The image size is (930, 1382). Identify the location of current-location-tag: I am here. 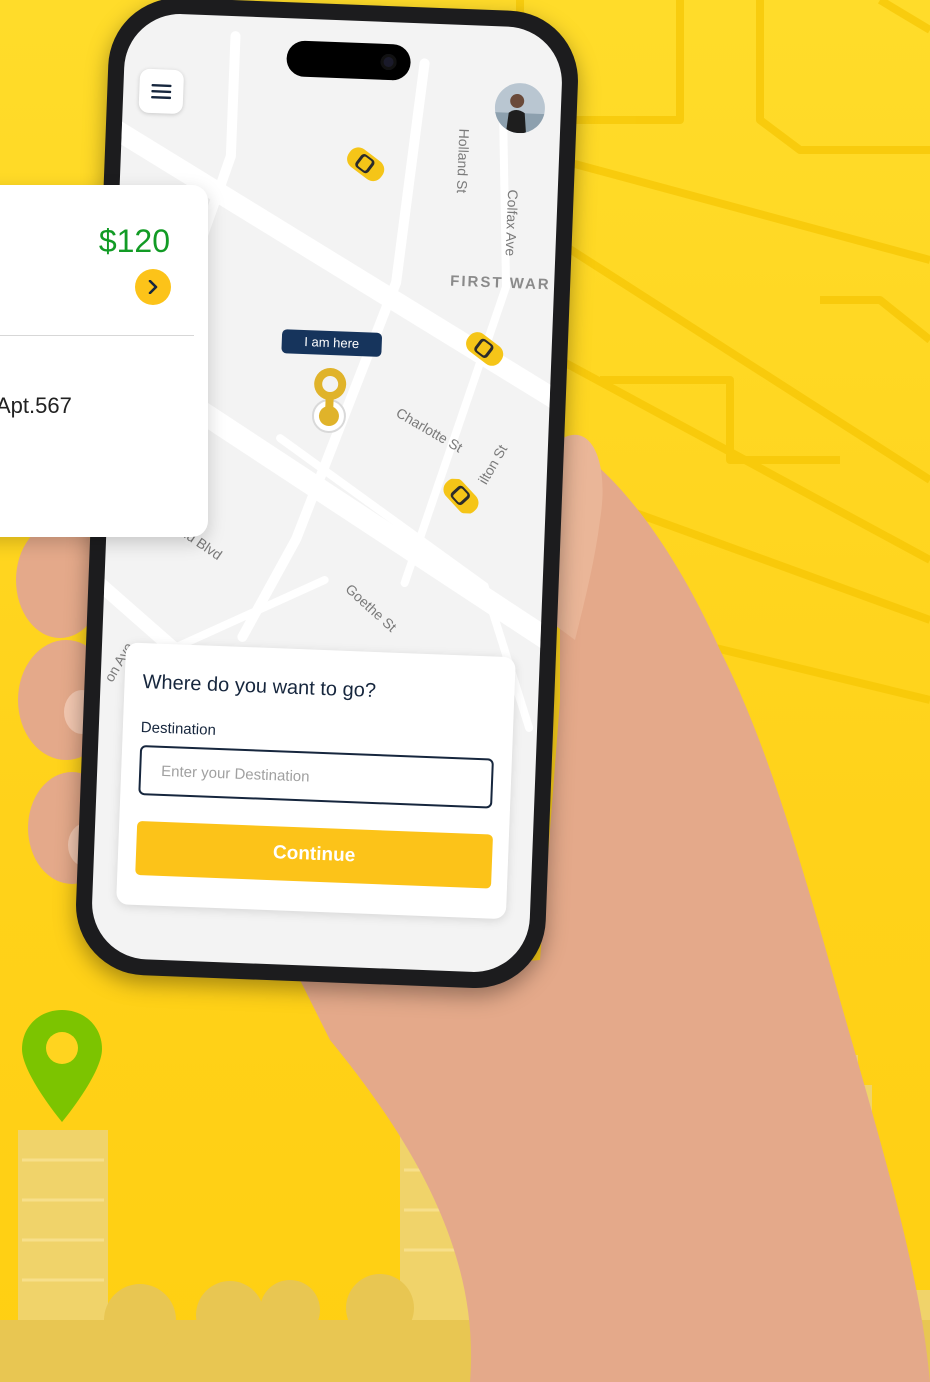
(332, 343).